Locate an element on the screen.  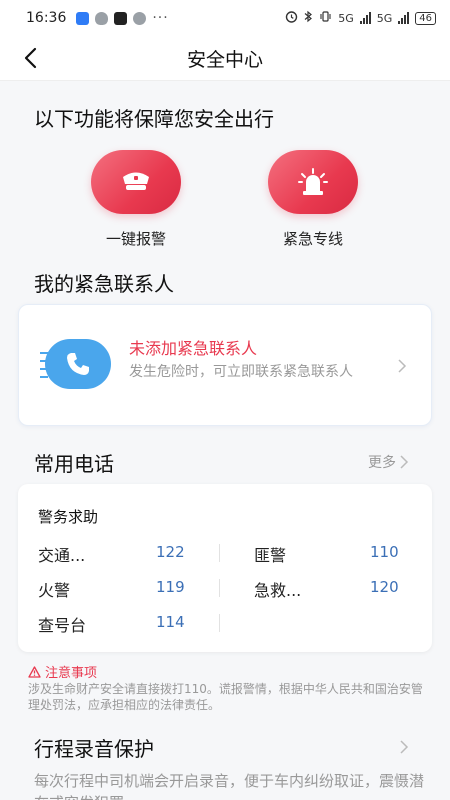
chevron-left-icon is located at coordinates (30, 58).